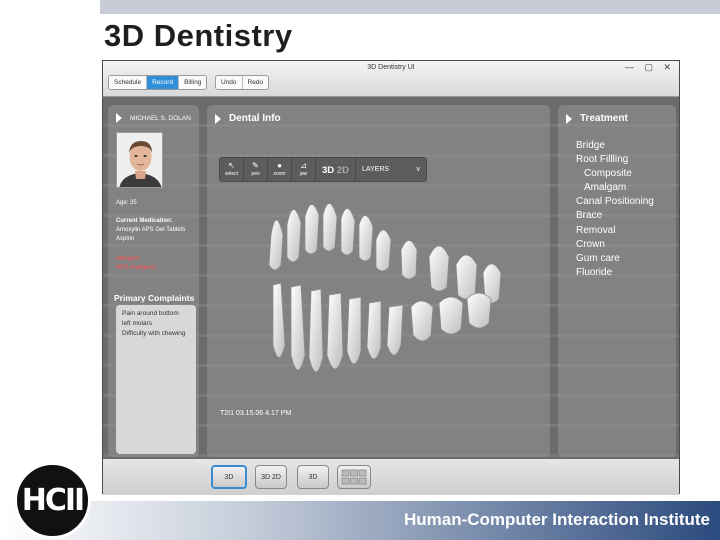  Describe the element at coordinates (313, 477) in the screenshot. I see `view-3d-split-button: 3D` at that location.